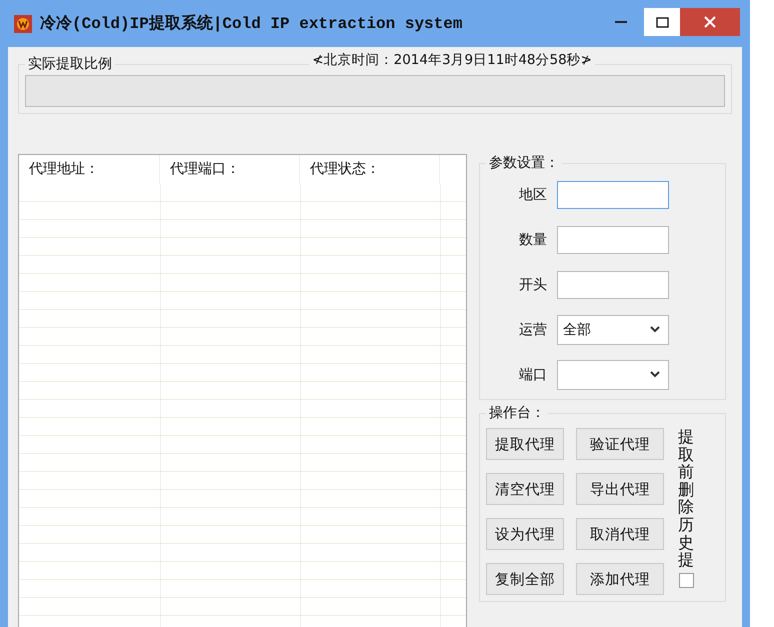 The width and height of the screenshot is (774, 627). I want to click on action-button: 验证代理, so click(620, 444).